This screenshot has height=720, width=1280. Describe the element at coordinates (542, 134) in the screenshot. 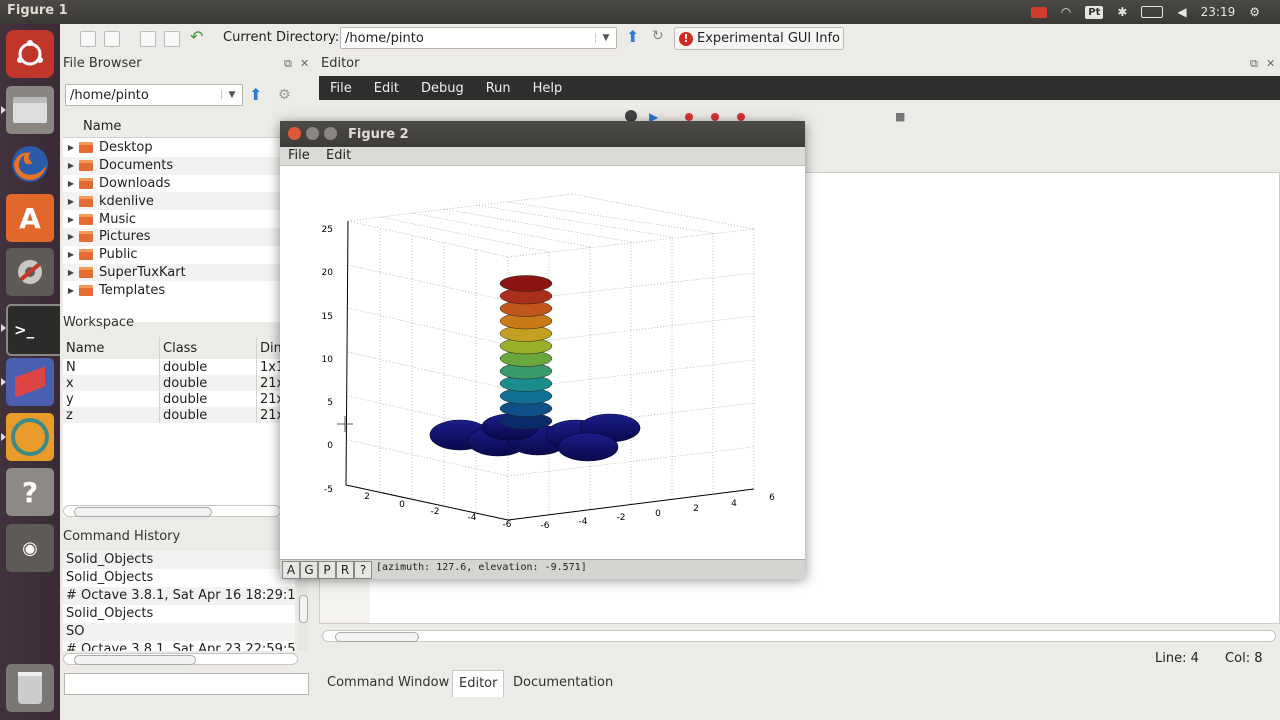

I see `figure-2-titlebar: Figure 2` at that location.